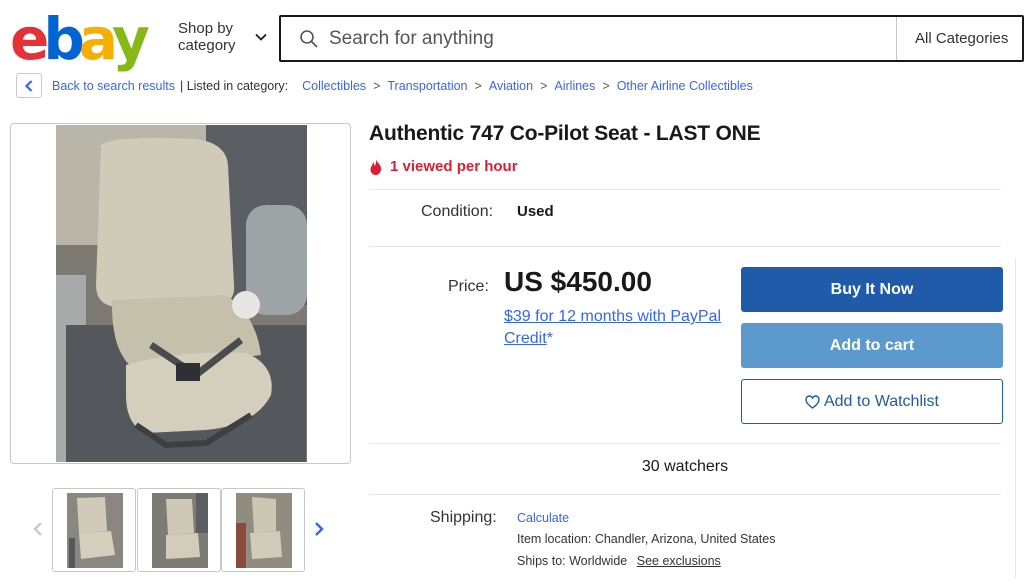 Image resolution: width=1024 pixels, height=584 pixels. I want to click on add-to-watchlist-button: Add to Watchlist, so click(872, 401).